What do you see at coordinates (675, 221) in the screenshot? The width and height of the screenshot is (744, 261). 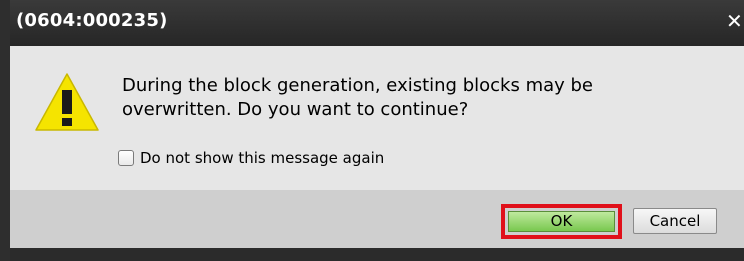 I see `cancel-button: Cancel` at bounding box center [675, 221].